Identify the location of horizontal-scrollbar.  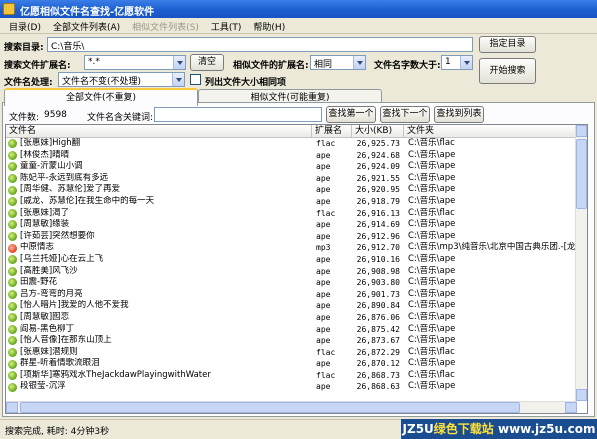
(291, 407).